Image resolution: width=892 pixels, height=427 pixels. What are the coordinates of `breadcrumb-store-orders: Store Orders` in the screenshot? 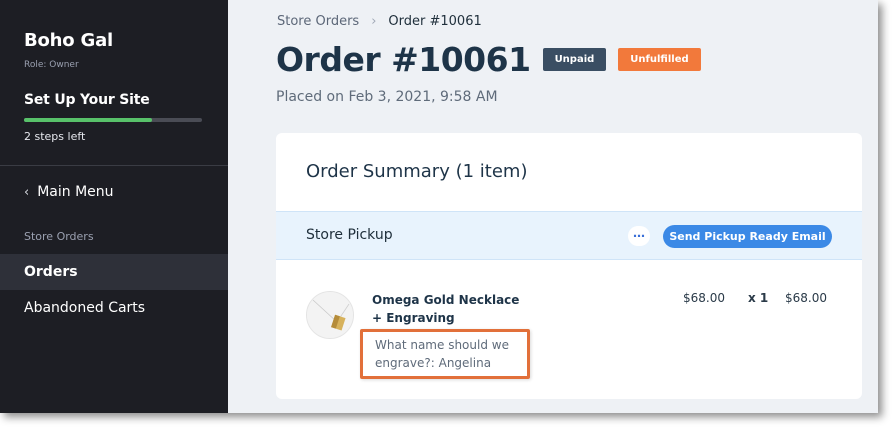 It's located at (318, 21).